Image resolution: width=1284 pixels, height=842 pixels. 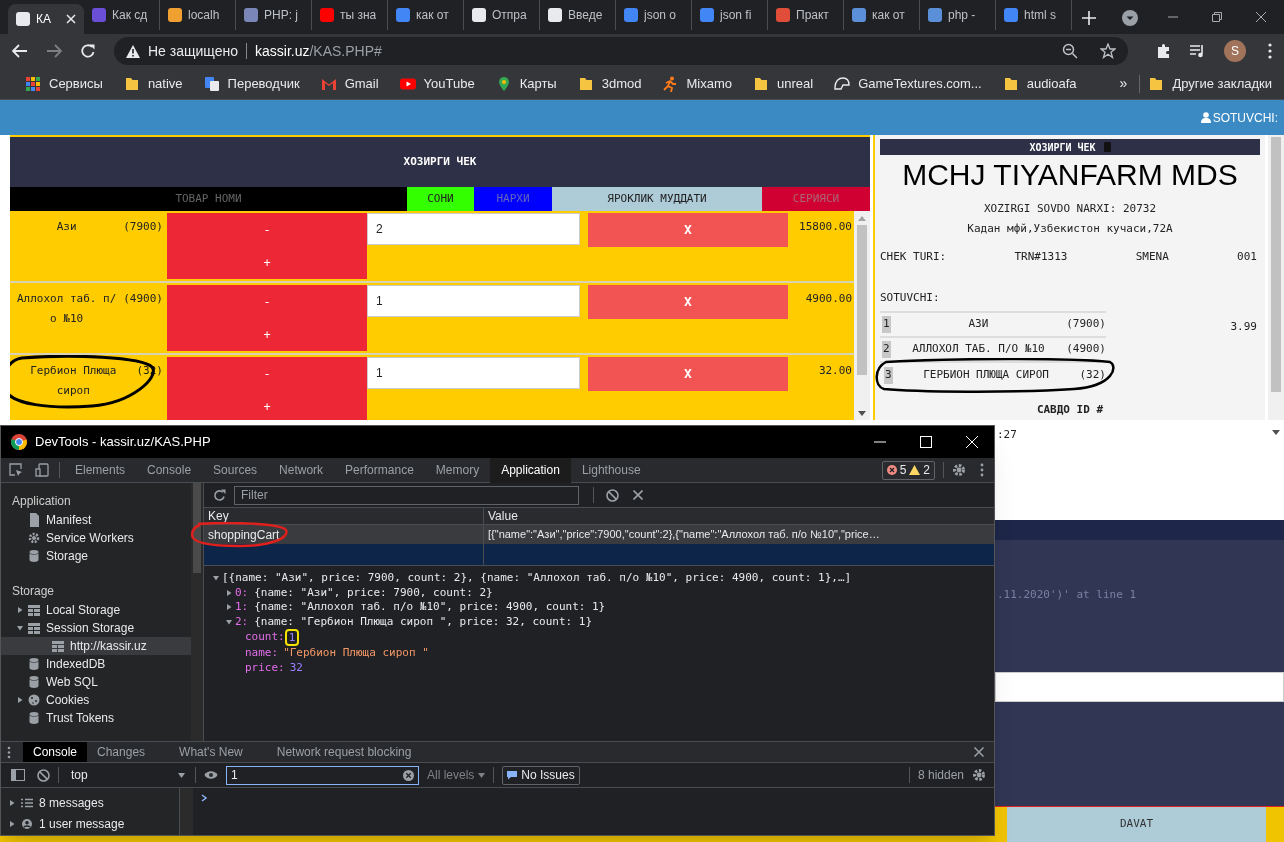 I want to click on prompt-icon, so click(x=204, y=798).